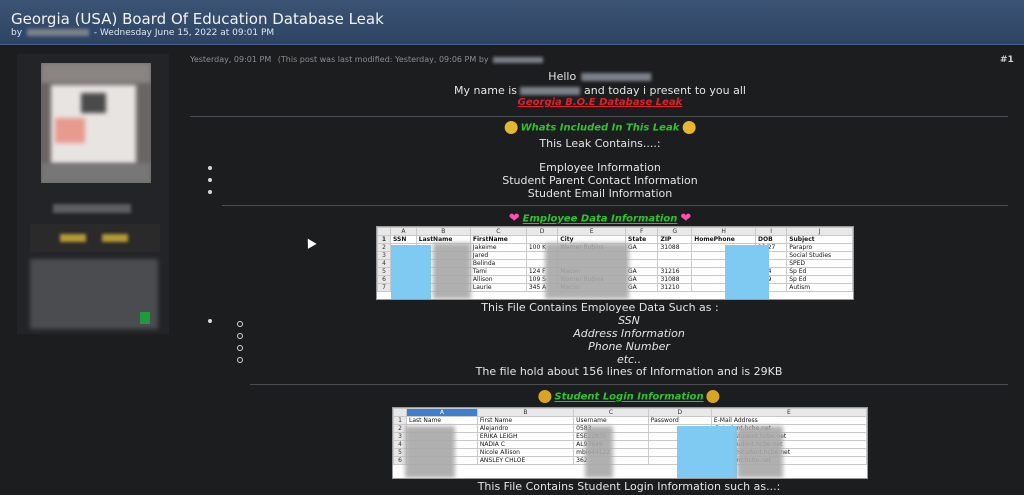 The width and height of the screenshot is (1024, 495). Describe the element at coordinates (145, 318) in the screenshot. I see `online-status-icon` at that location.